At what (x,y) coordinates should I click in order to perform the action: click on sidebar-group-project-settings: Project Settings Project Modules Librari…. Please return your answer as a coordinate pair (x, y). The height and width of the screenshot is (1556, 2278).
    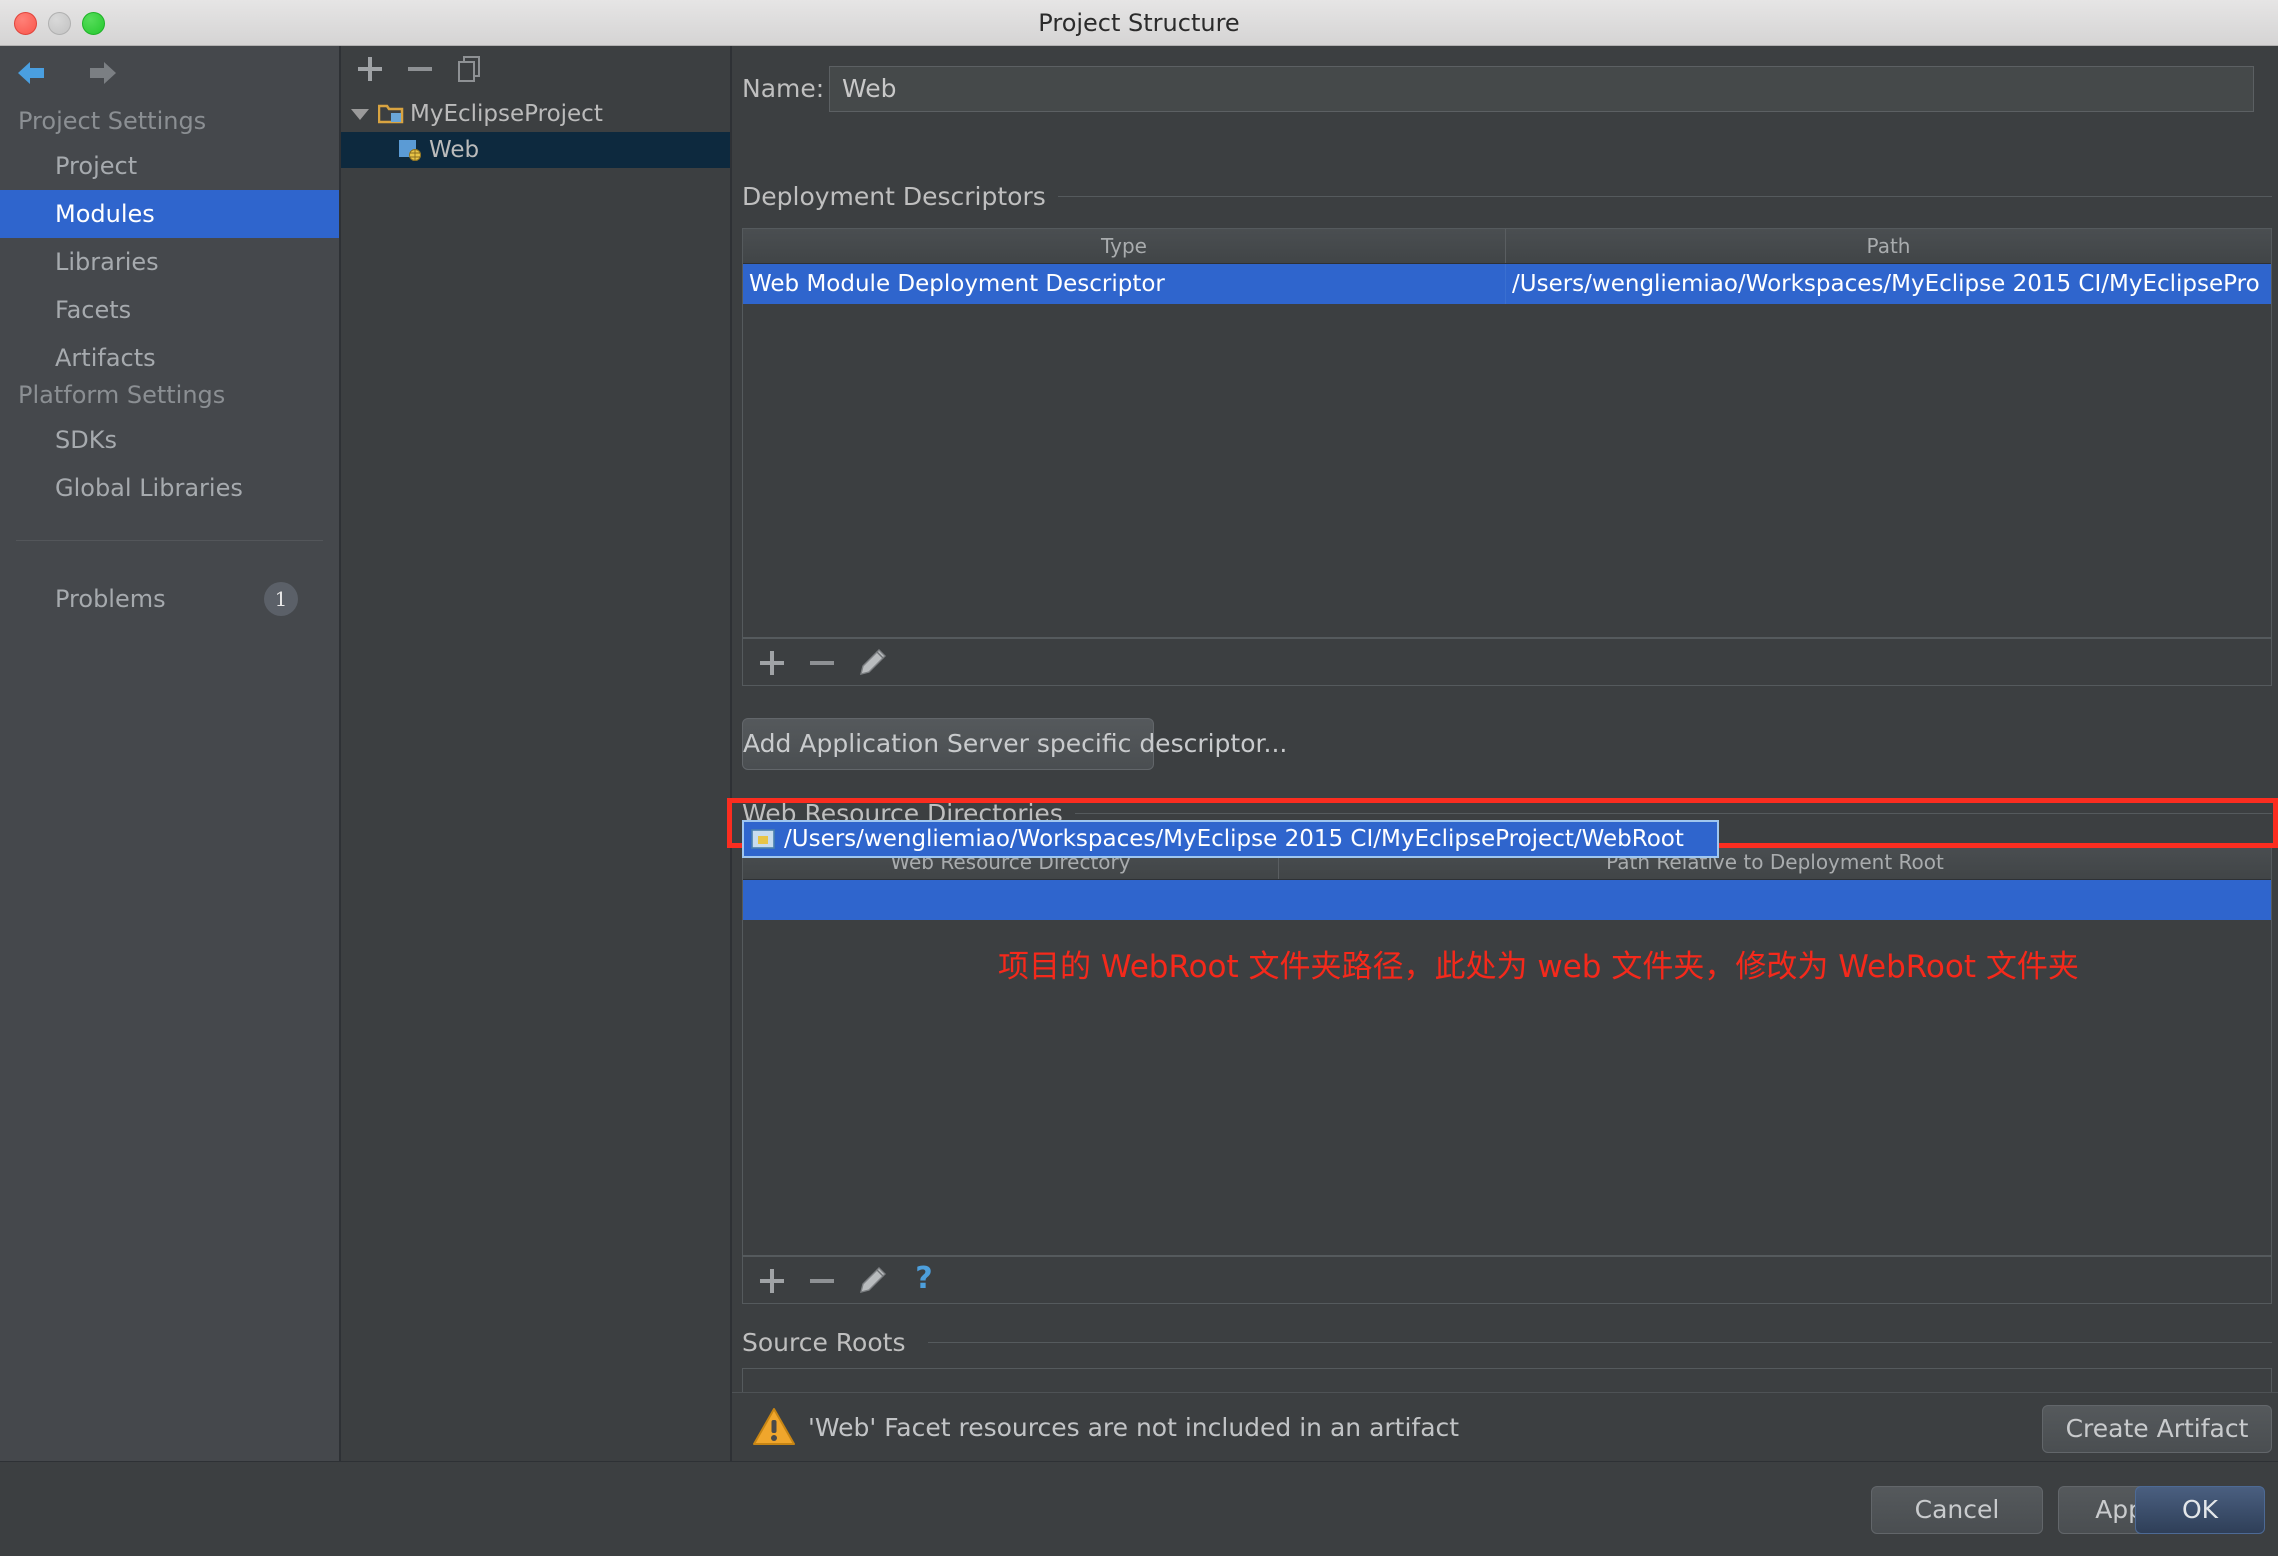
    Looking at the image, I should click on (169, 241).